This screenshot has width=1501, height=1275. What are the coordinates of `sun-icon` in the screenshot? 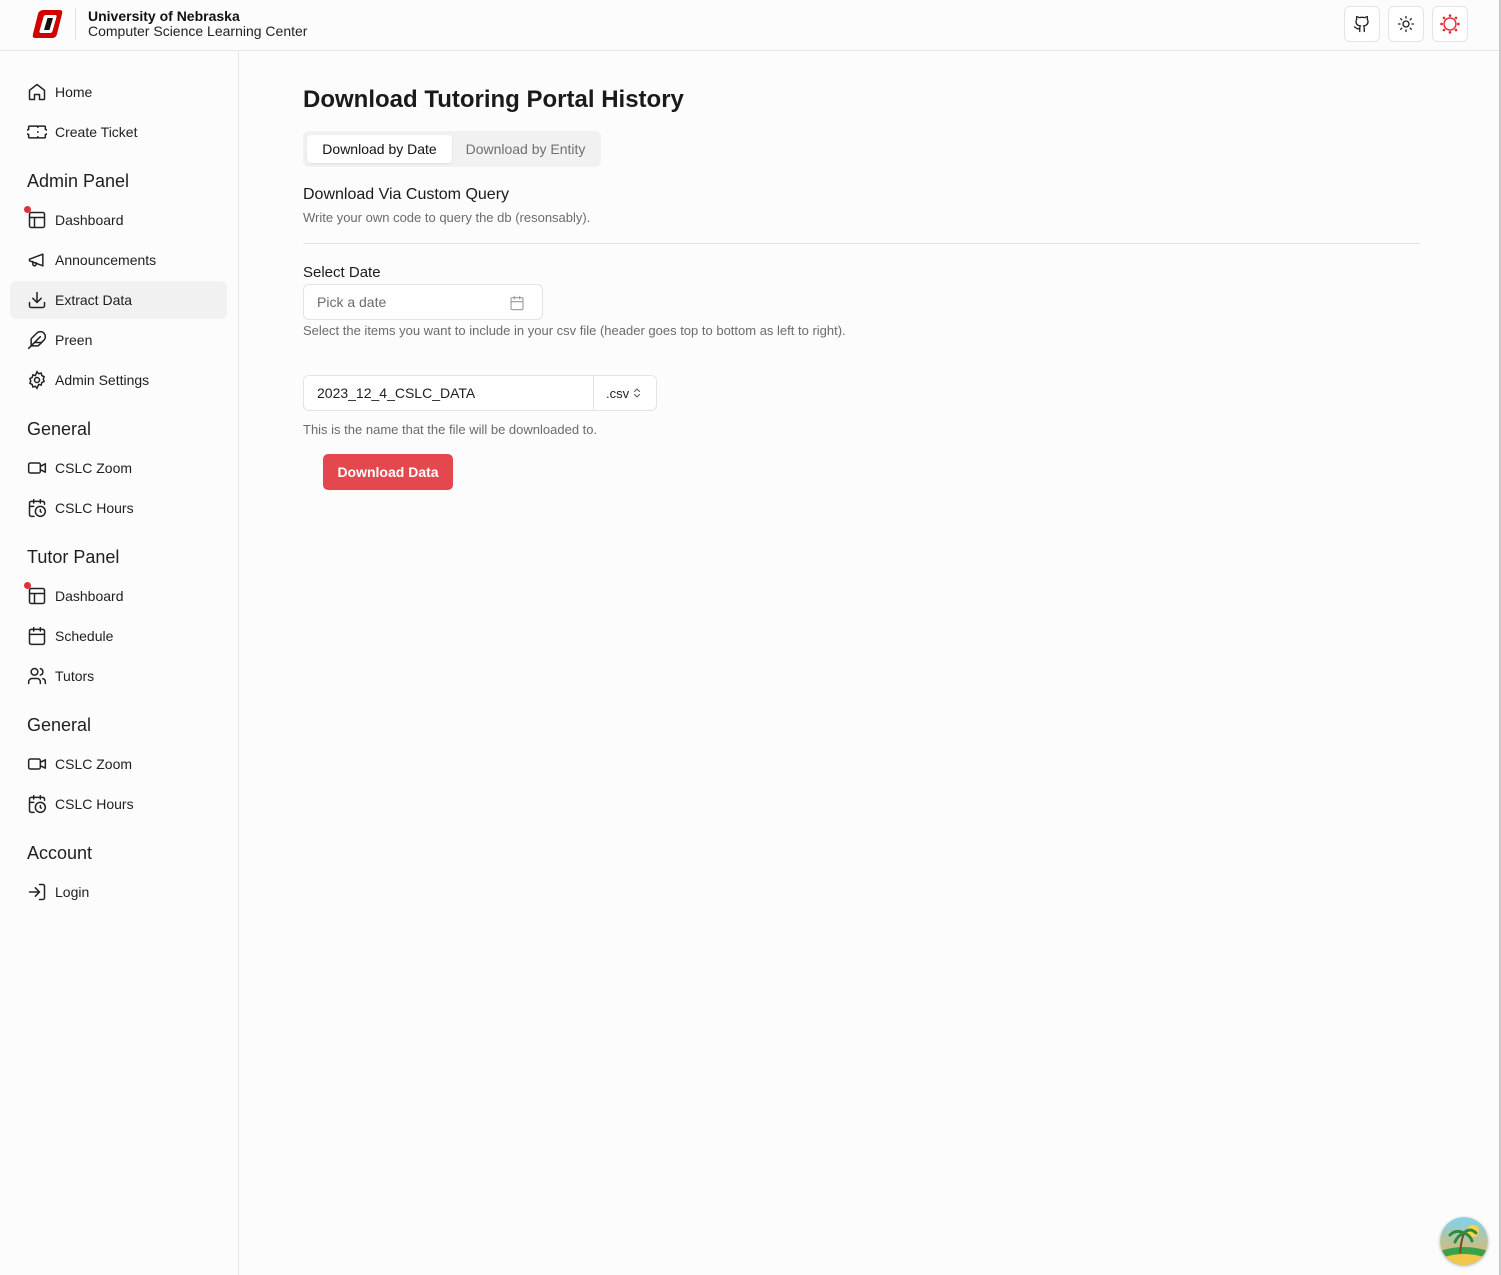 It's located at (1406, 24).